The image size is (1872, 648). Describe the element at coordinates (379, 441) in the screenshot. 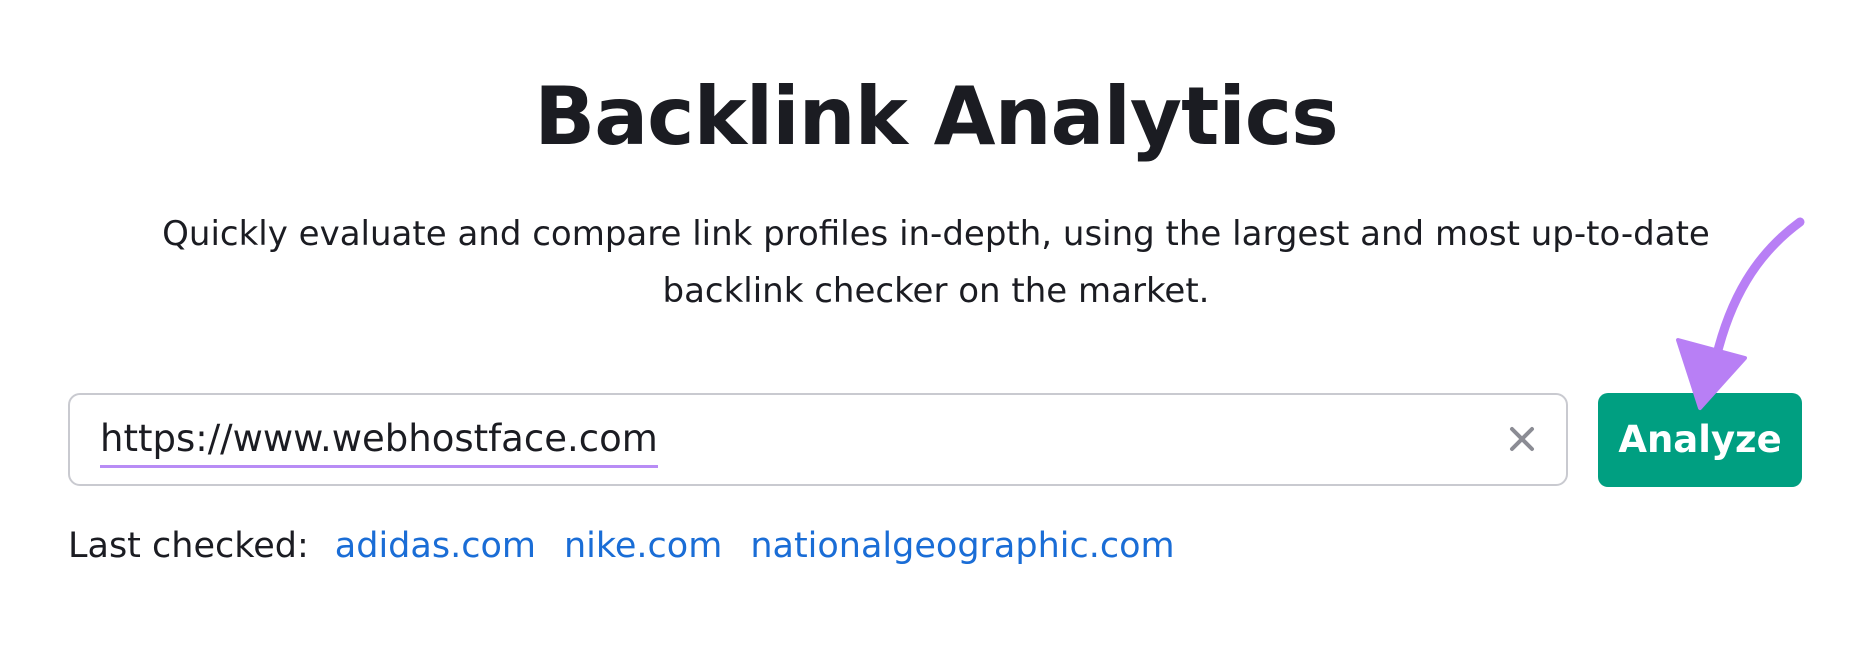

I see `search-input-value: https://www.webhostface.com` at that location.